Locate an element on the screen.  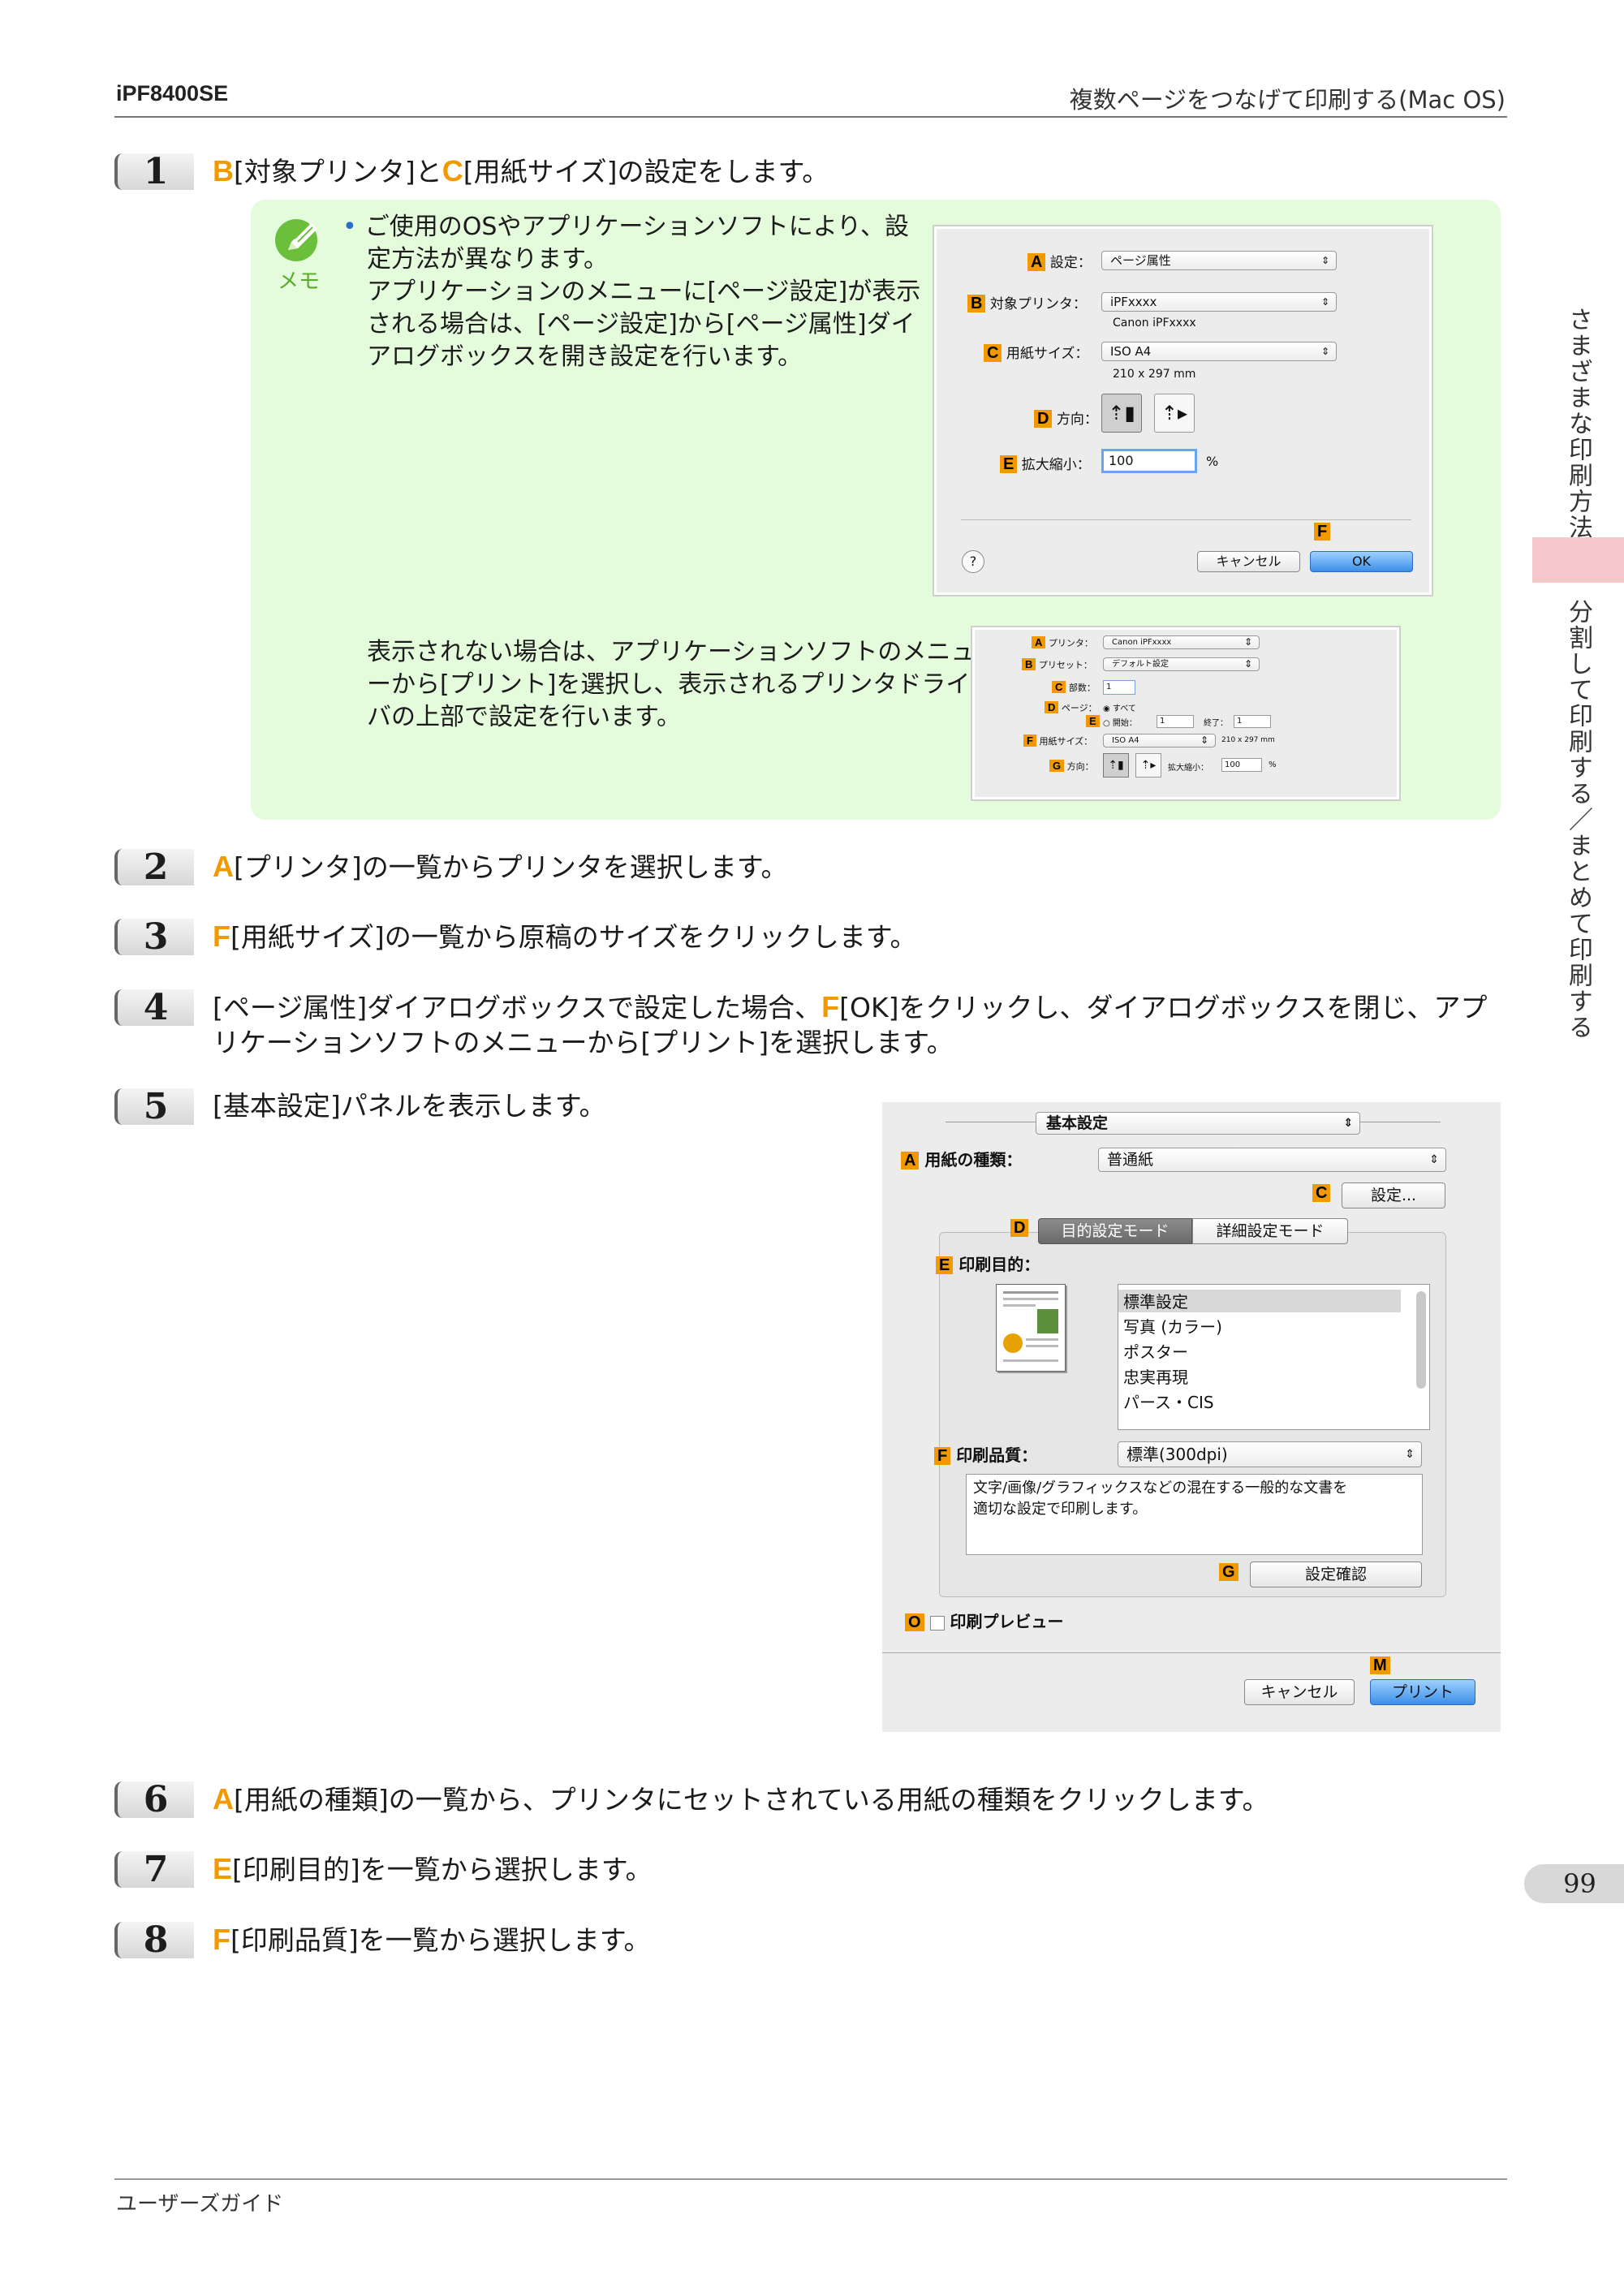
purpose-item: パース・CIS is located at coordinates (1172, 1403).